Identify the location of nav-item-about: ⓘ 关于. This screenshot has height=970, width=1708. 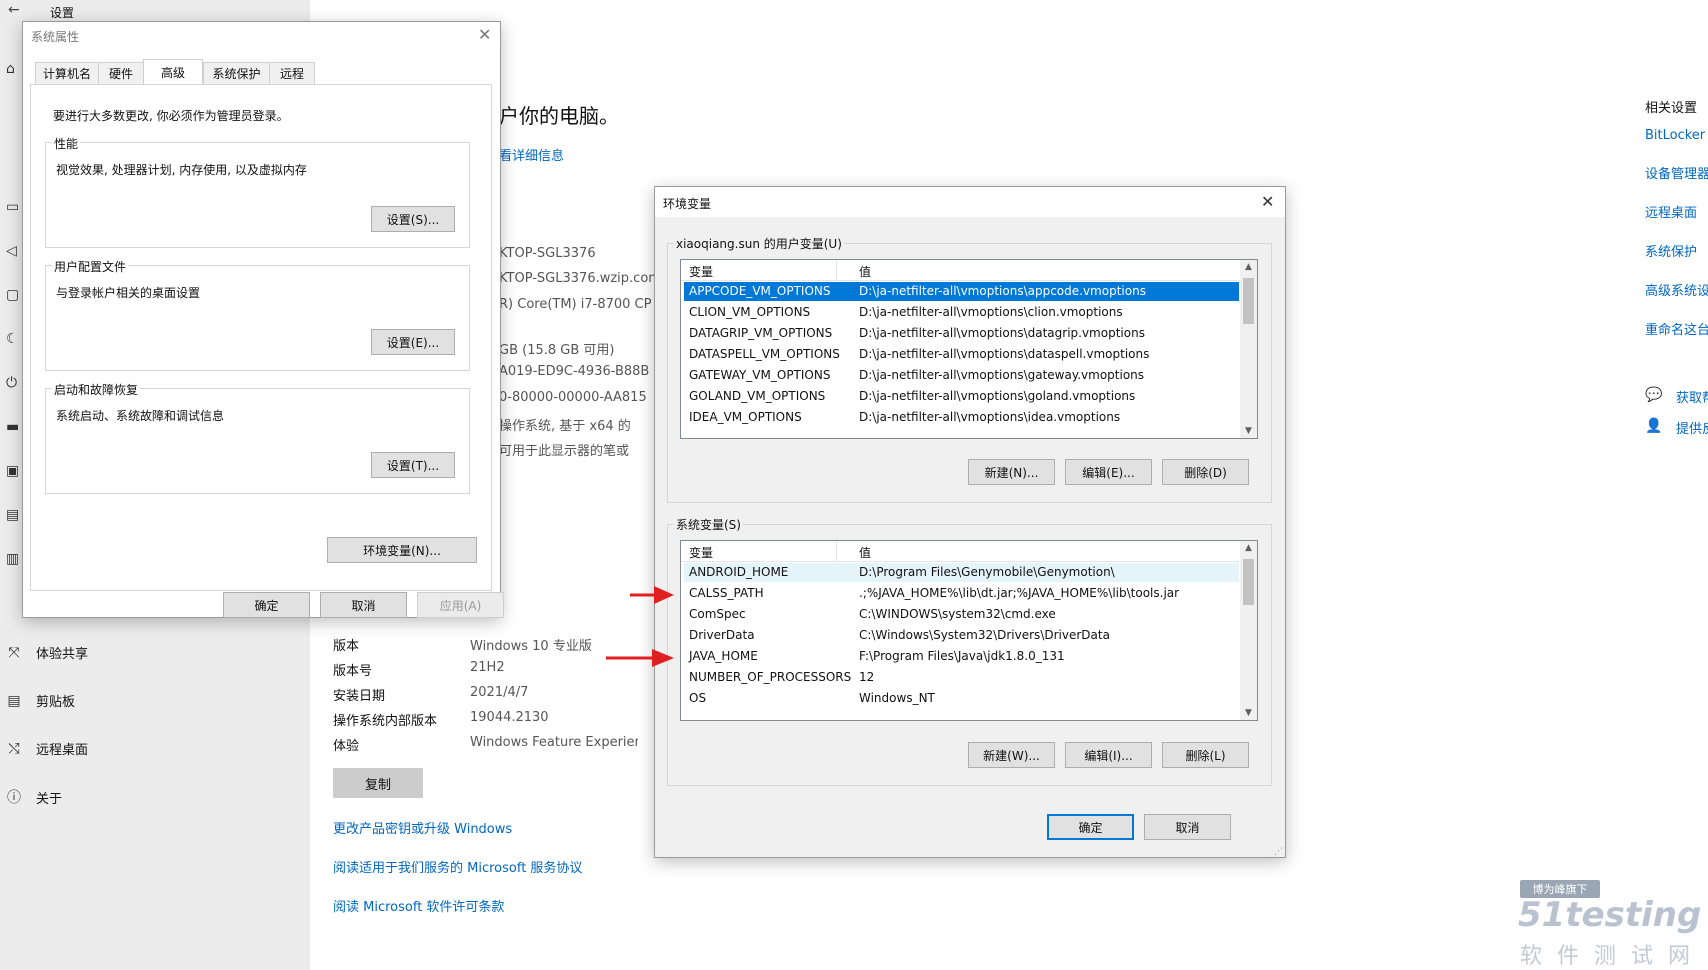
(34, 797).